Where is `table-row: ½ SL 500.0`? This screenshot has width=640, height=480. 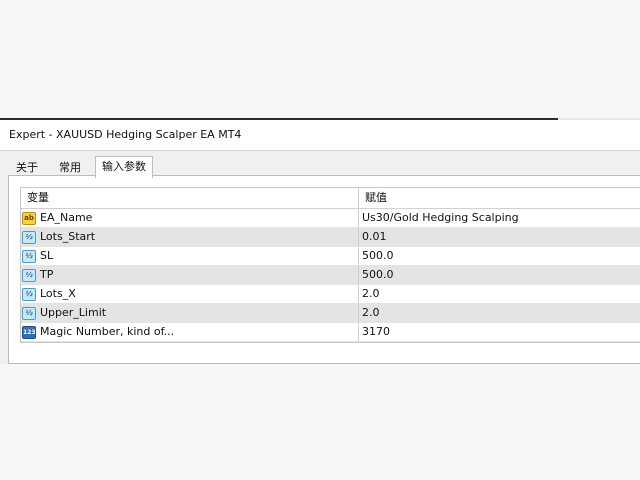
table-row: ½ SL 500.0 is located at coordinates (330, 256).